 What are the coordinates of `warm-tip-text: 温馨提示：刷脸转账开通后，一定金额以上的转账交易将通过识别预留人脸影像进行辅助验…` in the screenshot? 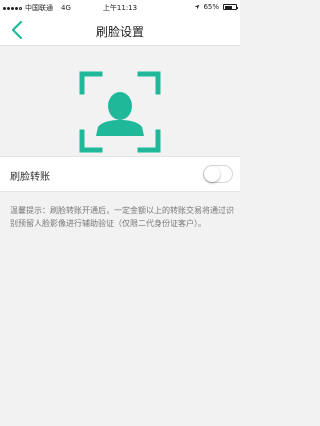 It's located at (122, 217).